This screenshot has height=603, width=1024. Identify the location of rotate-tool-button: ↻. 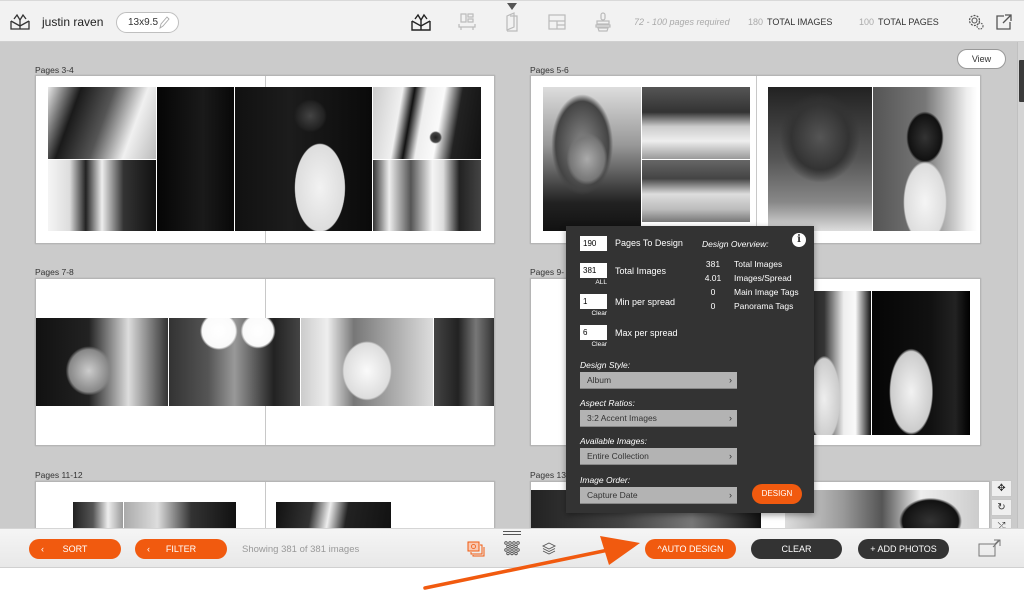
(1001, 507).